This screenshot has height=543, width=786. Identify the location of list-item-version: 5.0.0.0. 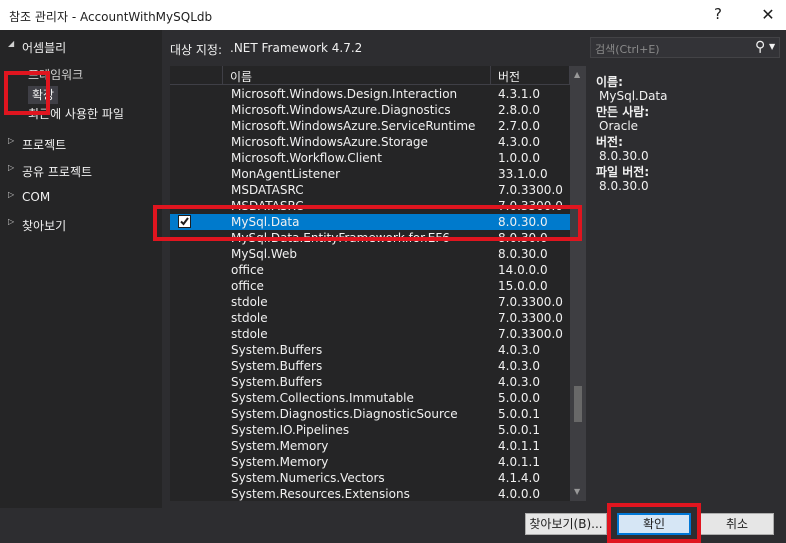
(519, 398).